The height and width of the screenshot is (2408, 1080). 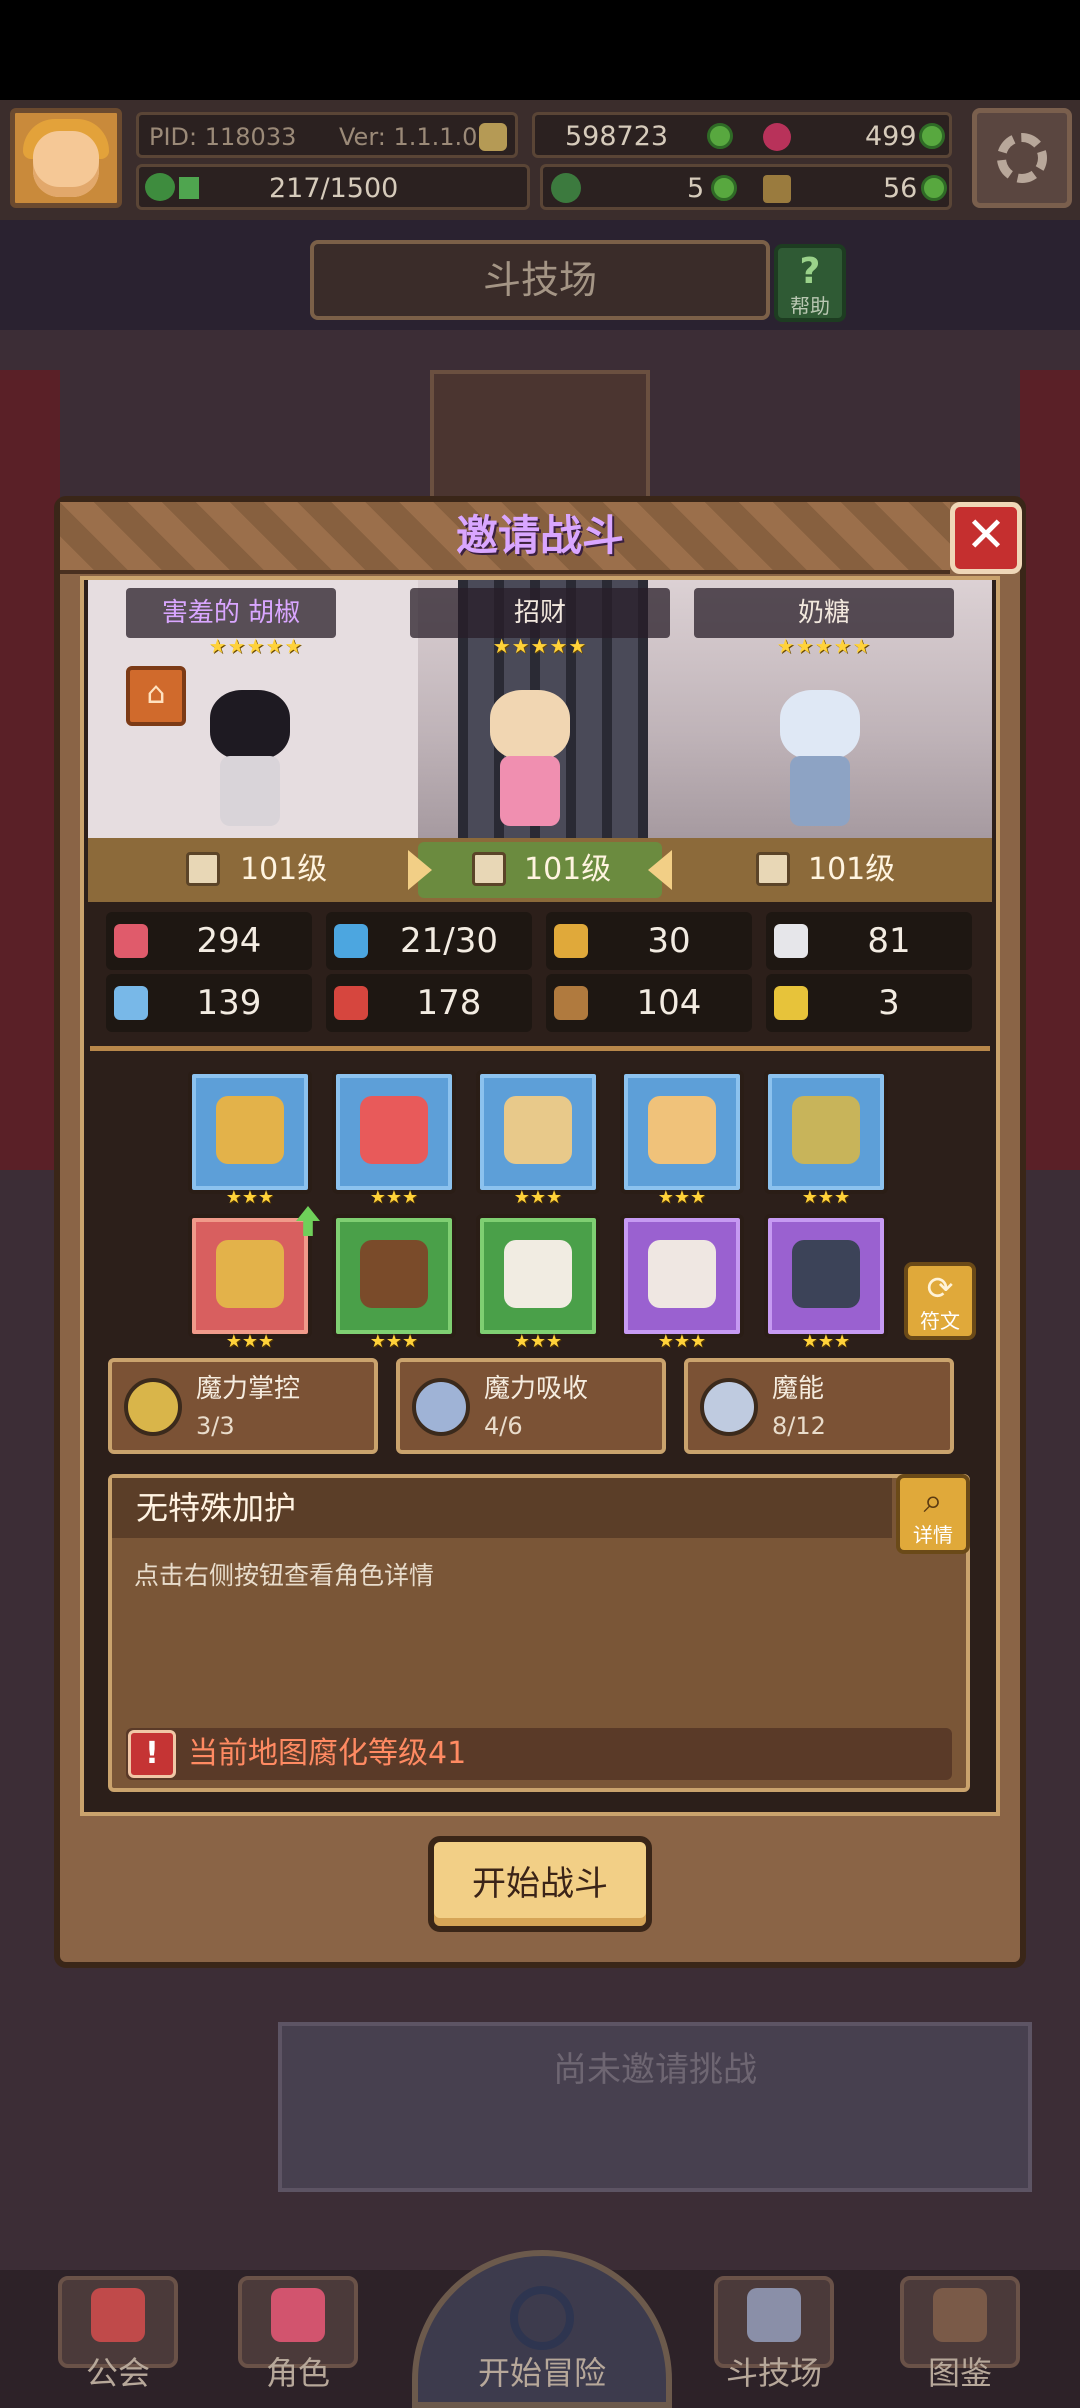 I want to click on add-clover-icon, so click(x=724, y=188).